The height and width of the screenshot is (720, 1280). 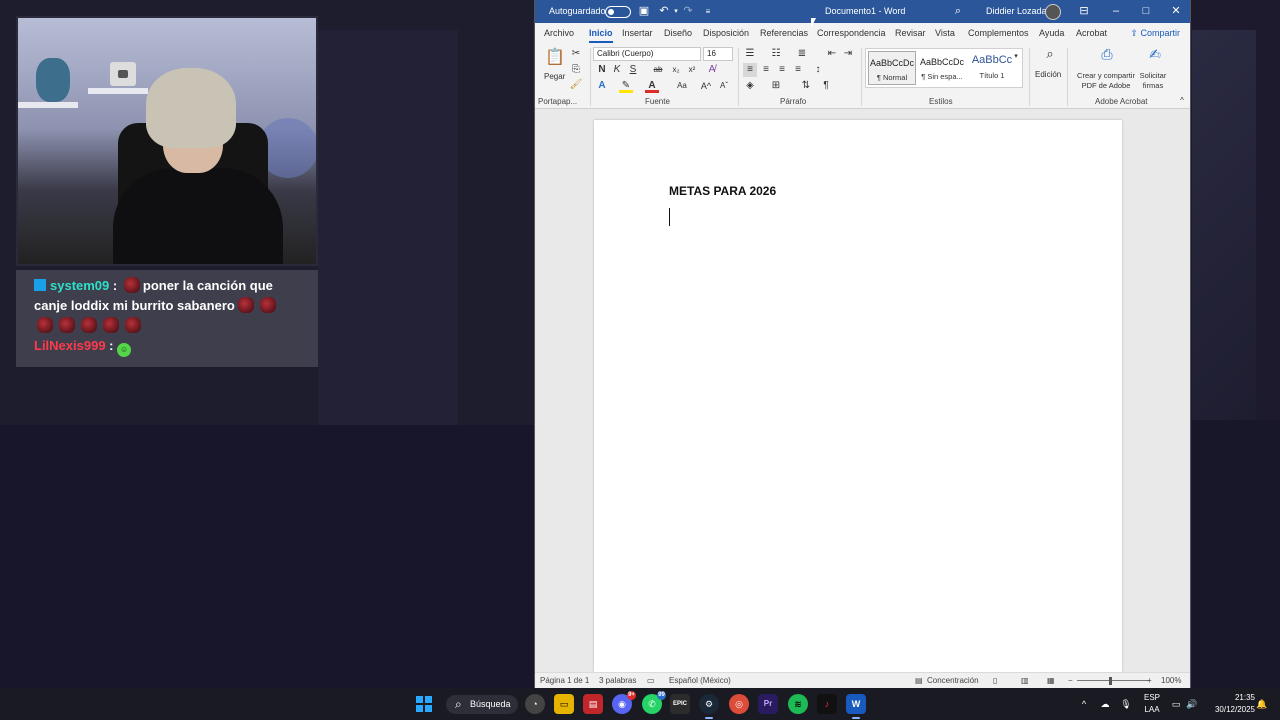 I want to click on font-size-select: 16, so click(x=718, y=54).